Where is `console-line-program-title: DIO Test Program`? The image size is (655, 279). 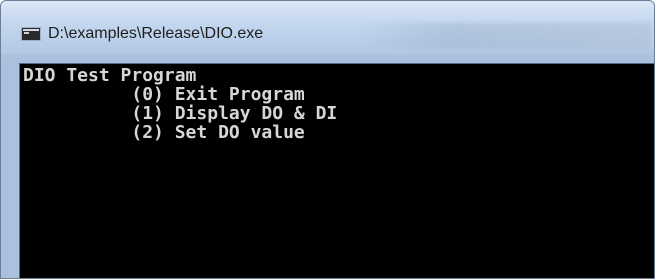
console-line-program-title: DIO Test Program is located at coordinates (110, 75).